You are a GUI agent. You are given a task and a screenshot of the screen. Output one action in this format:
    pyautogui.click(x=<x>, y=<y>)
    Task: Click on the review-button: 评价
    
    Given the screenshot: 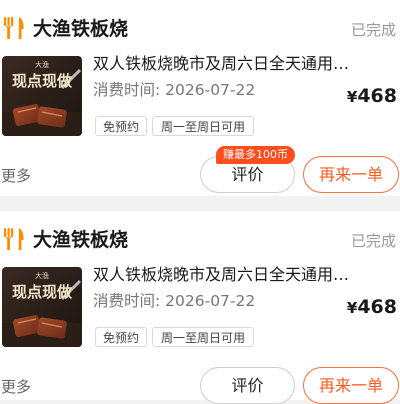 What is the action you would take?
    pyautogui.click(x=247, y=385)
    